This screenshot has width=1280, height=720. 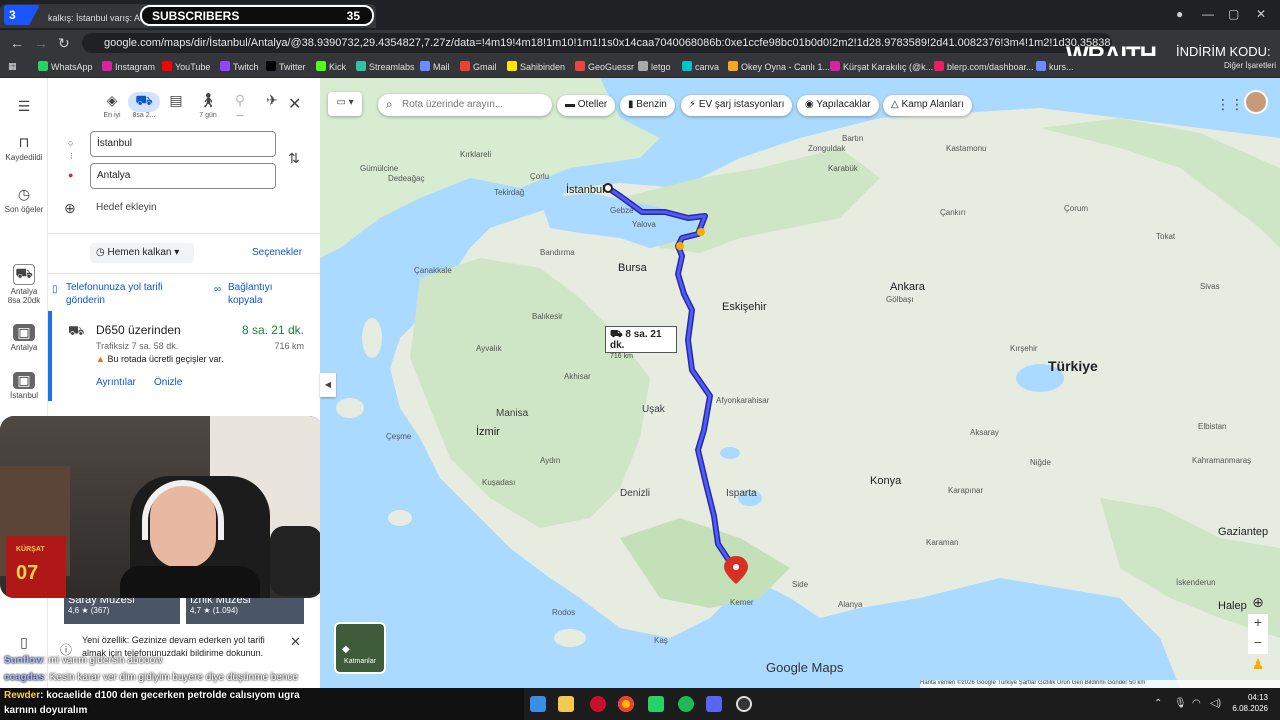 What do you see at coordinates (272, 102) in the screenshot?
I see `mode-flight: ✈` at bounding box center [272, 102].